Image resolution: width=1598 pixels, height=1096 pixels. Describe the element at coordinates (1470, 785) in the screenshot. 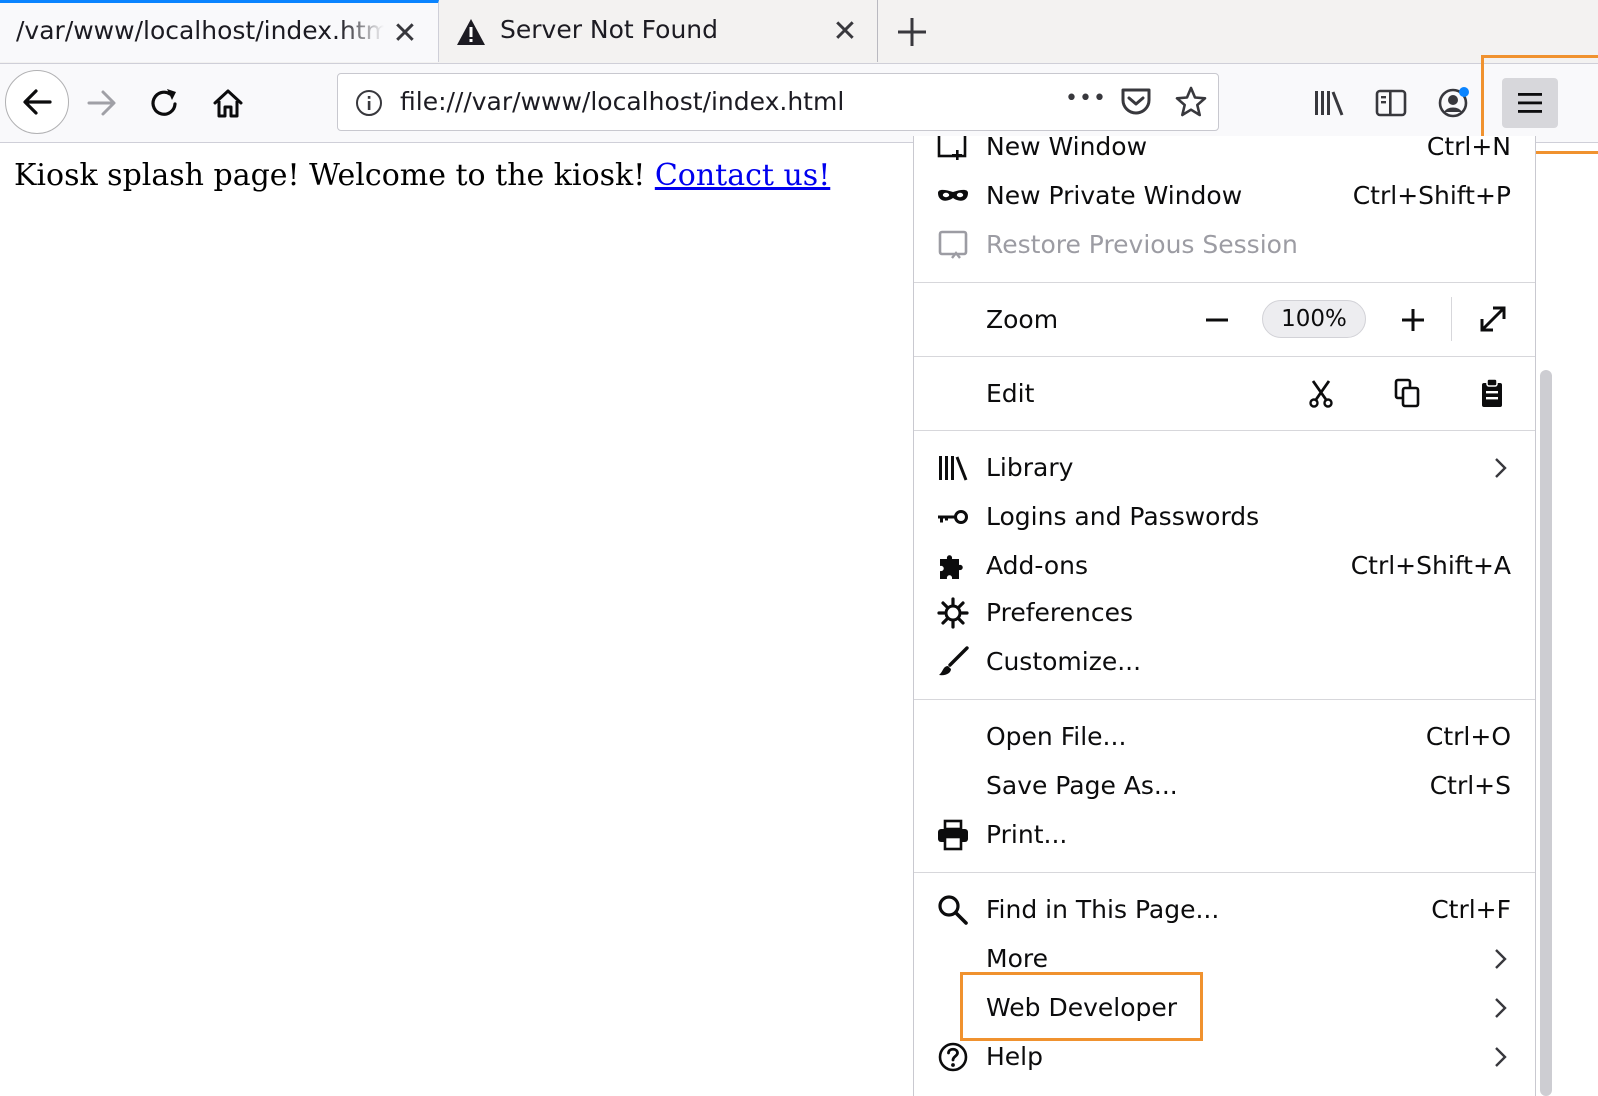

I see `menu-item-shortcut: Ctrl+S` at that location.